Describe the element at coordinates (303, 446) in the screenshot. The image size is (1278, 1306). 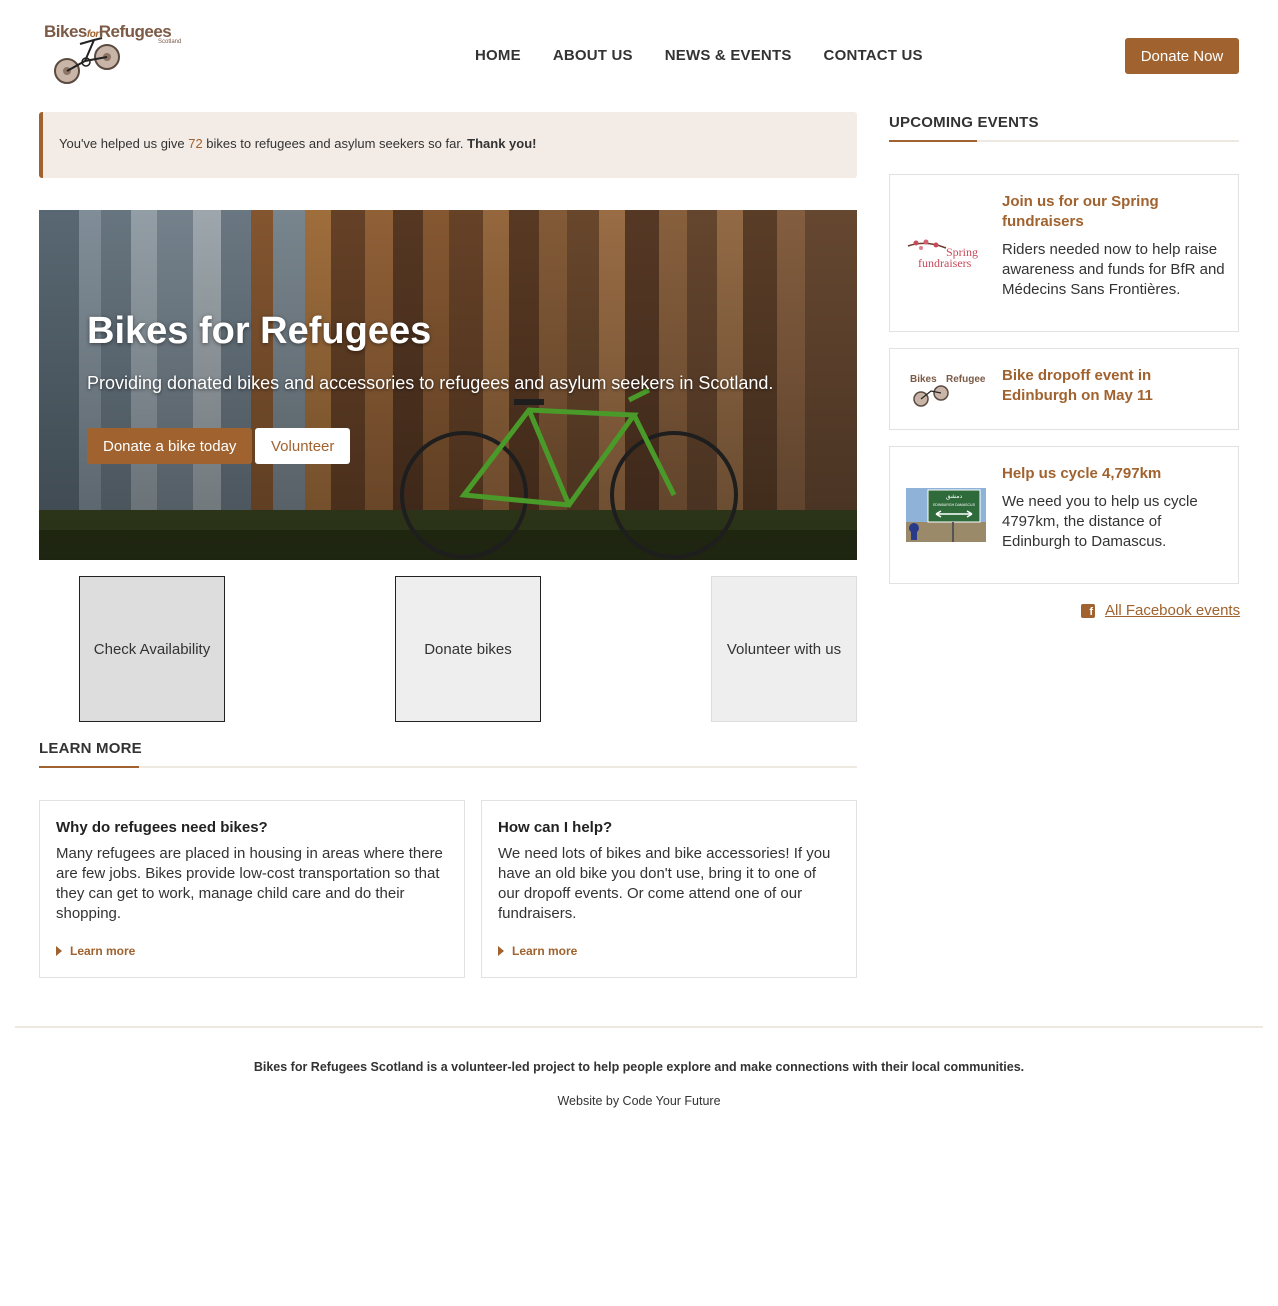
I see `volunteer-button: Volunteer` at that location.